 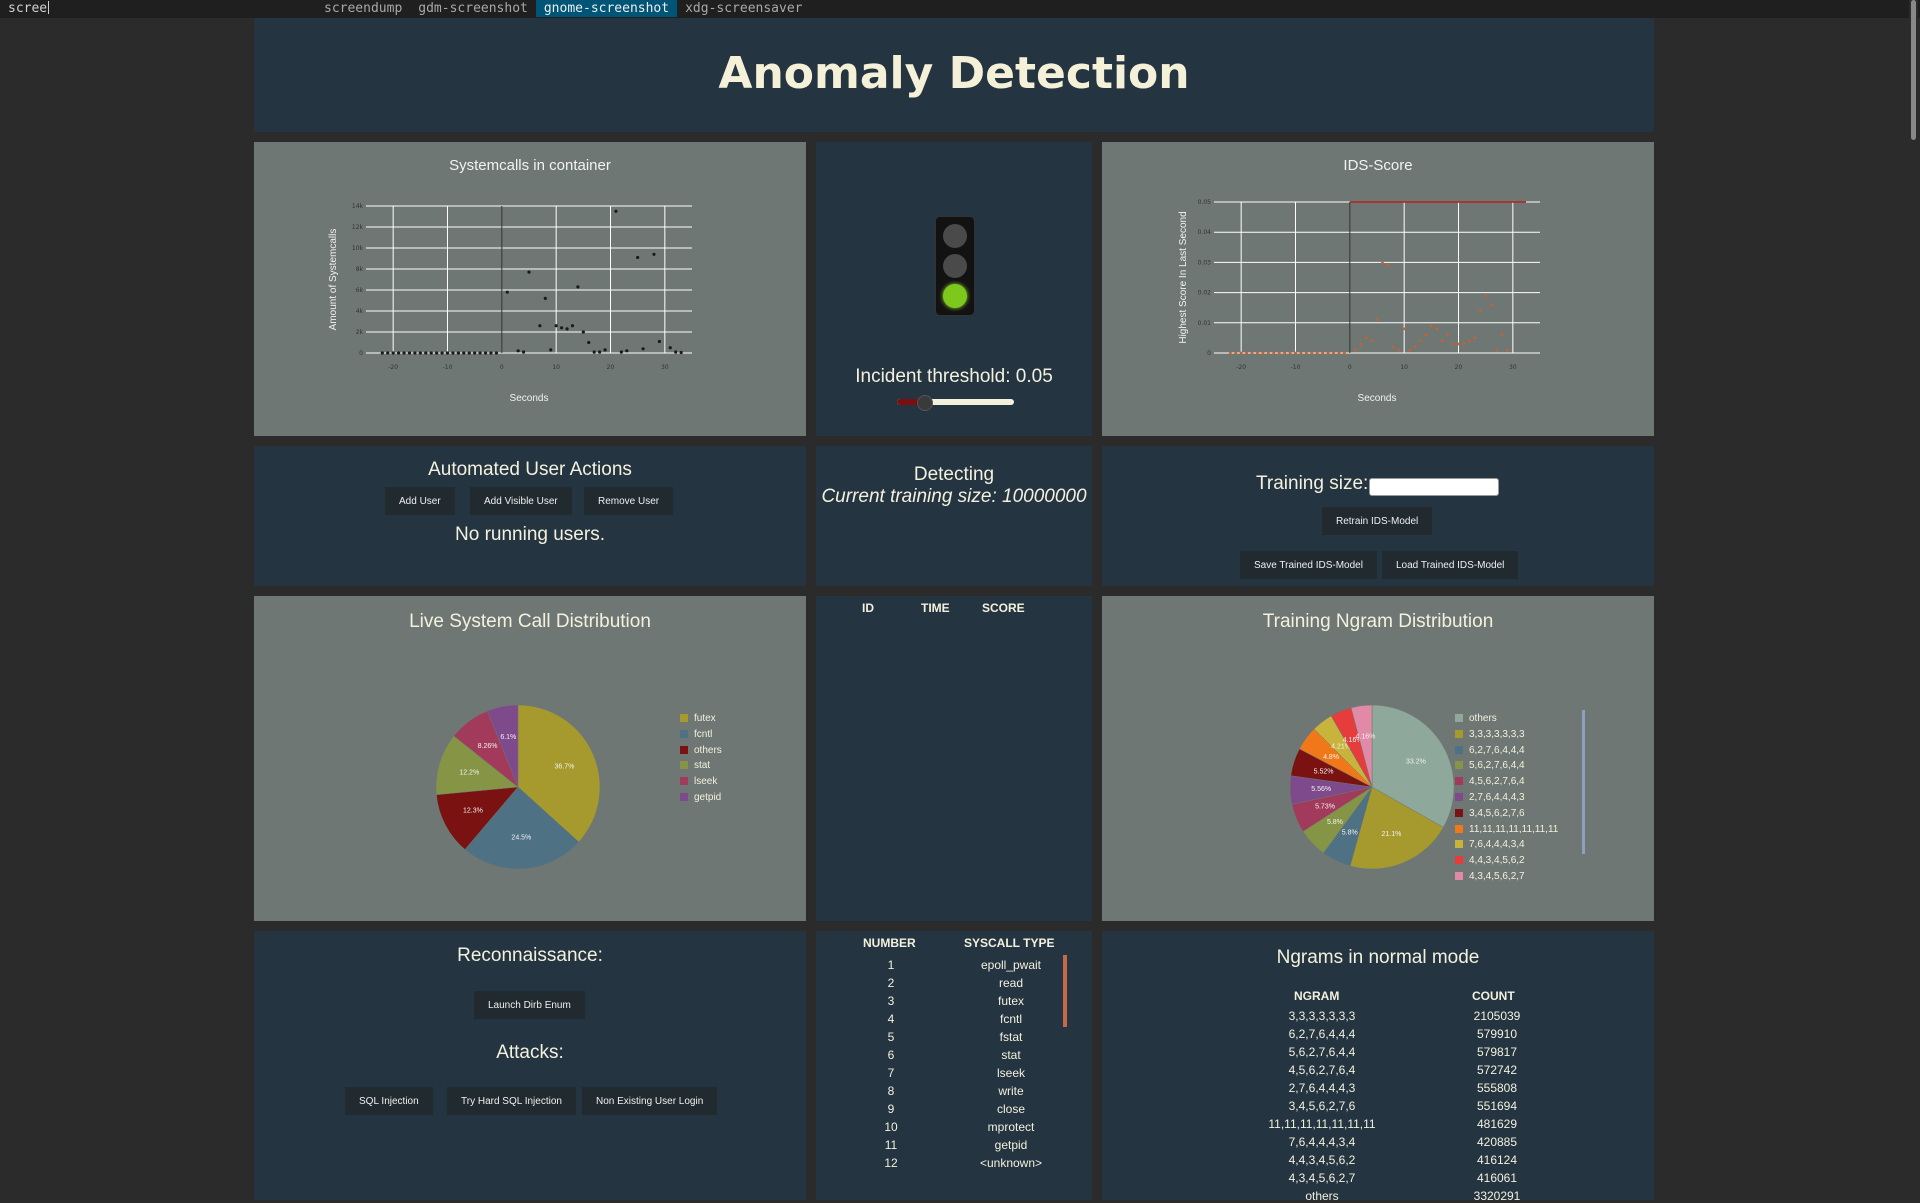 What do you see at coordinates (700, 797) in the screenshot?
I see `legend-item: getpid` at bounding box center [700, 797].